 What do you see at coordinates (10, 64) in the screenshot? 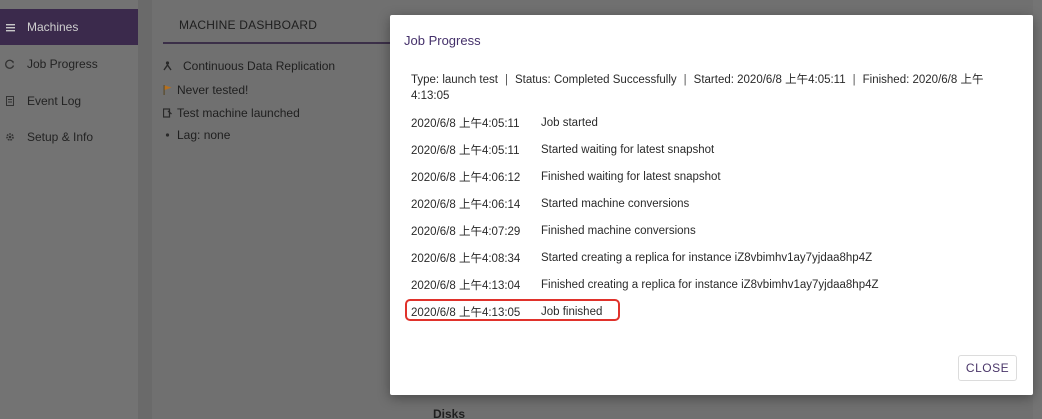
I see `refresh-icon` at bounding box center [10, 64].